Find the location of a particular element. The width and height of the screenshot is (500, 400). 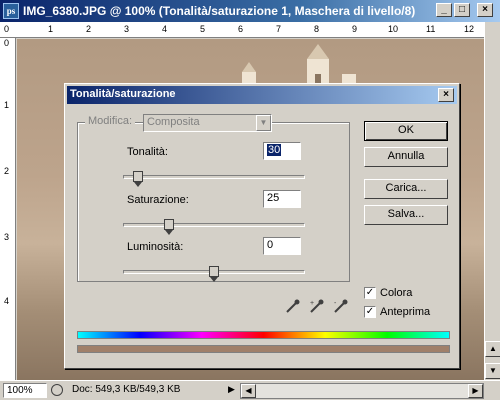

saturation-slider-track is located at coordinates (214, 225).